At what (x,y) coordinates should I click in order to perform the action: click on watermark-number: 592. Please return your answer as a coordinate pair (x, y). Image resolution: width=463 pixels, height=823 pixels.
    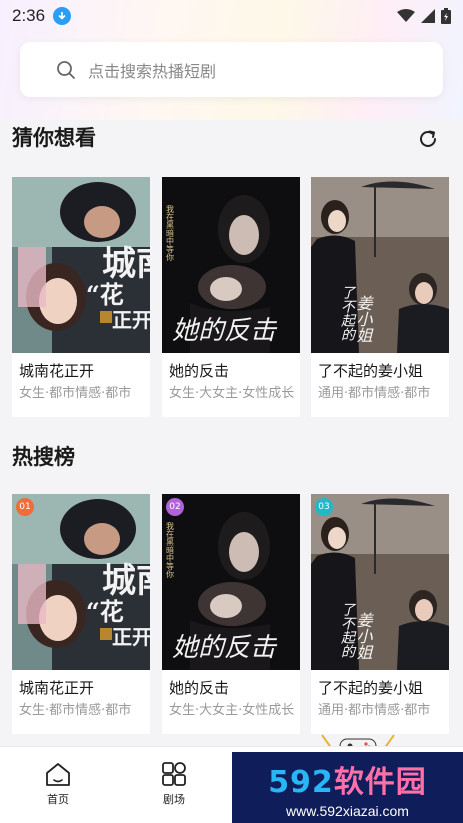
    Looking at the image, I should click on (301, 782).